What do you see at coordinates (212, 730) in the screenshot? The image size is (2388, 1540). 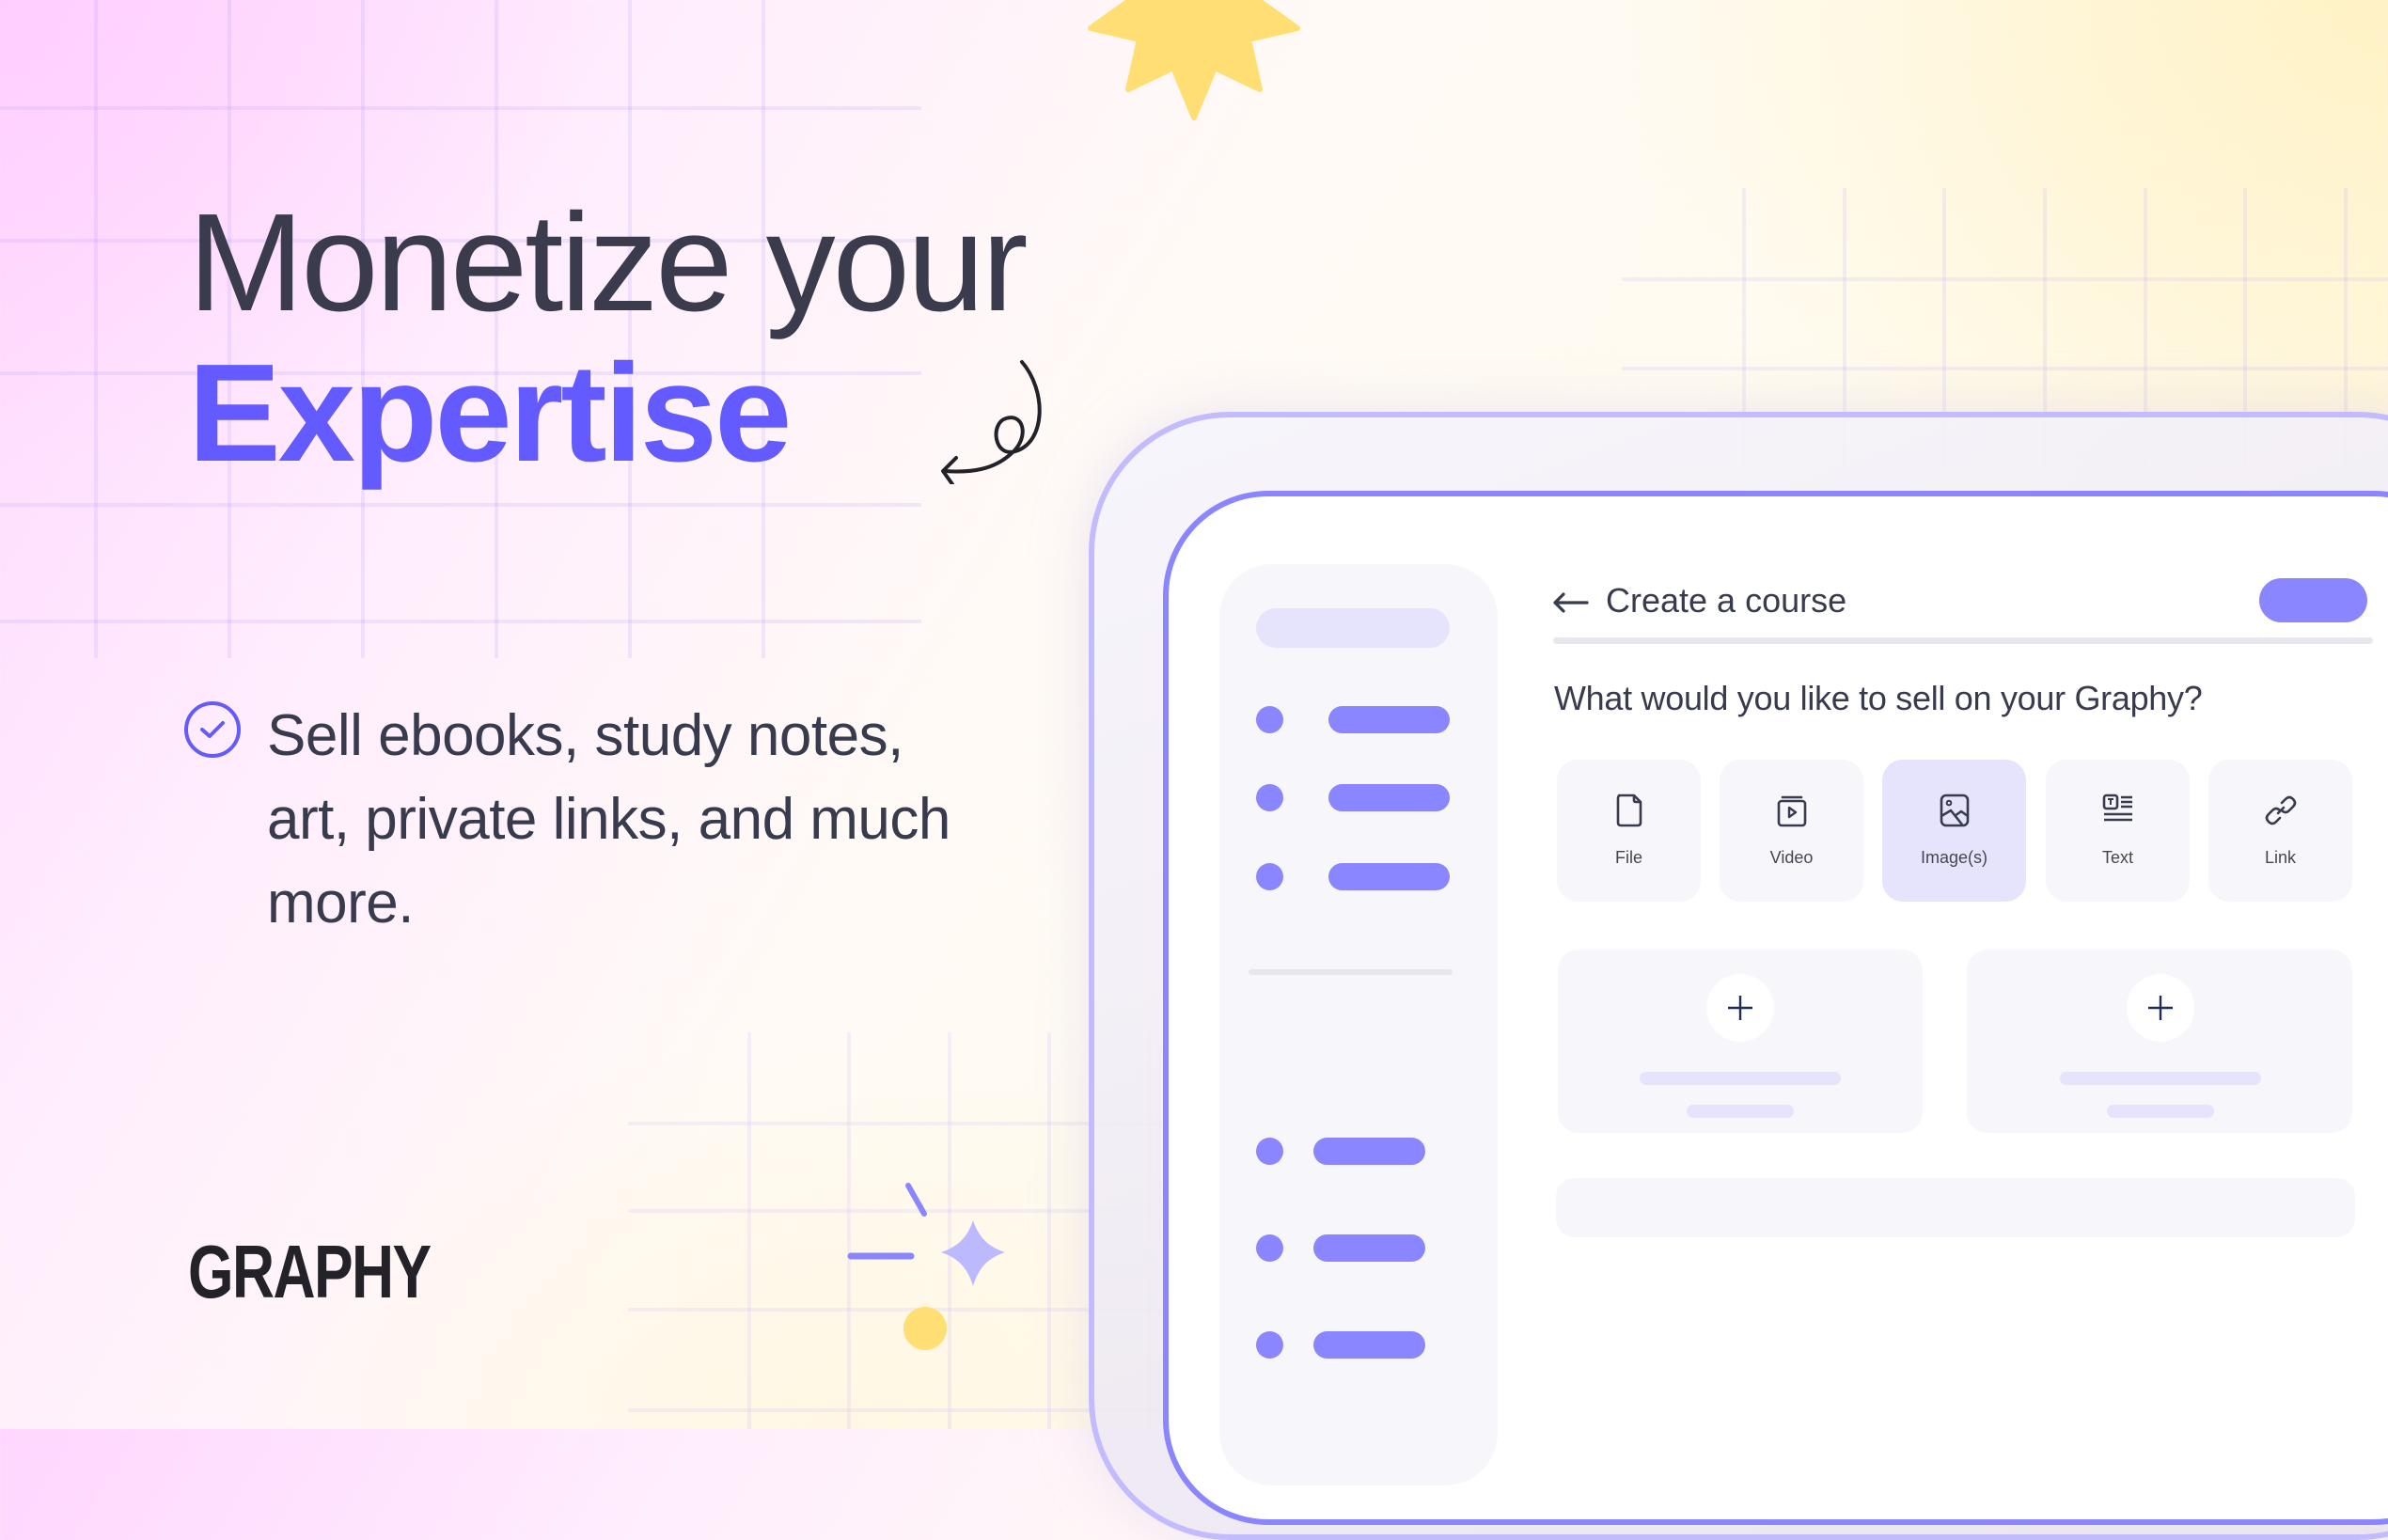 I see `check-circle-icon` at bounding box center [212, 730].